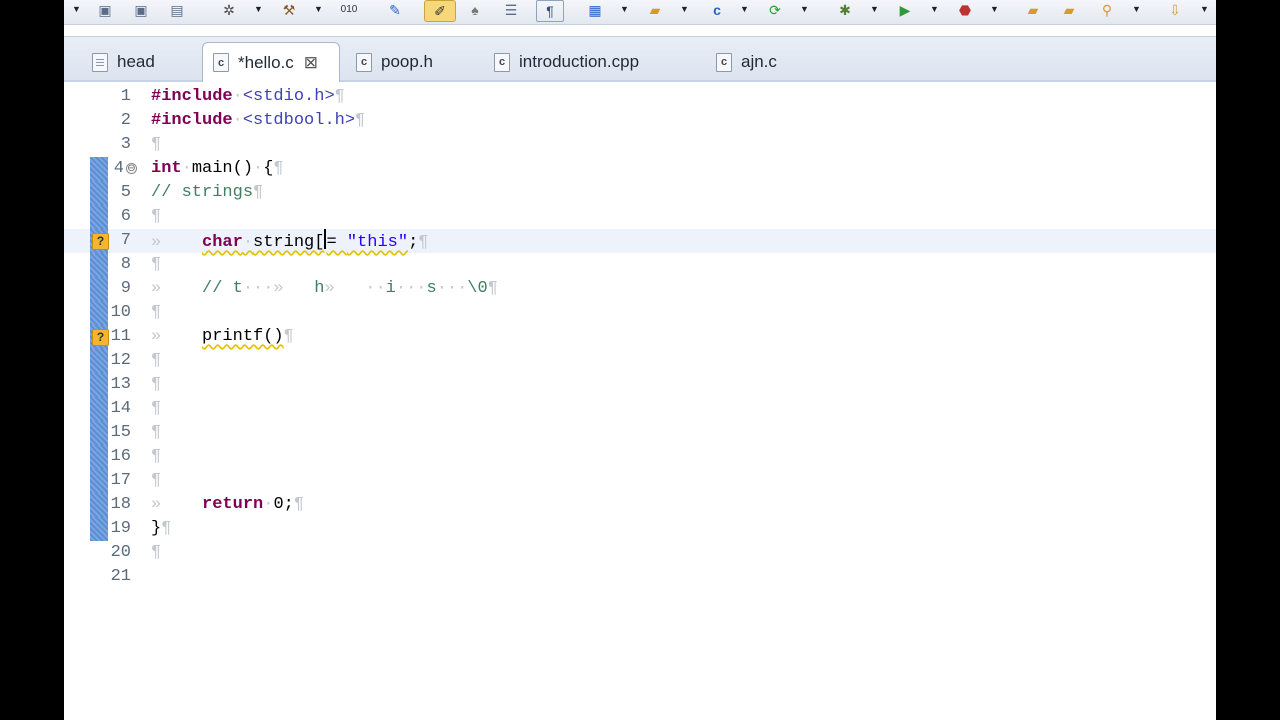  Describe the element at coordinates (266, 62) in the screenshot. I see `tab-label: *hello.c` at that location.